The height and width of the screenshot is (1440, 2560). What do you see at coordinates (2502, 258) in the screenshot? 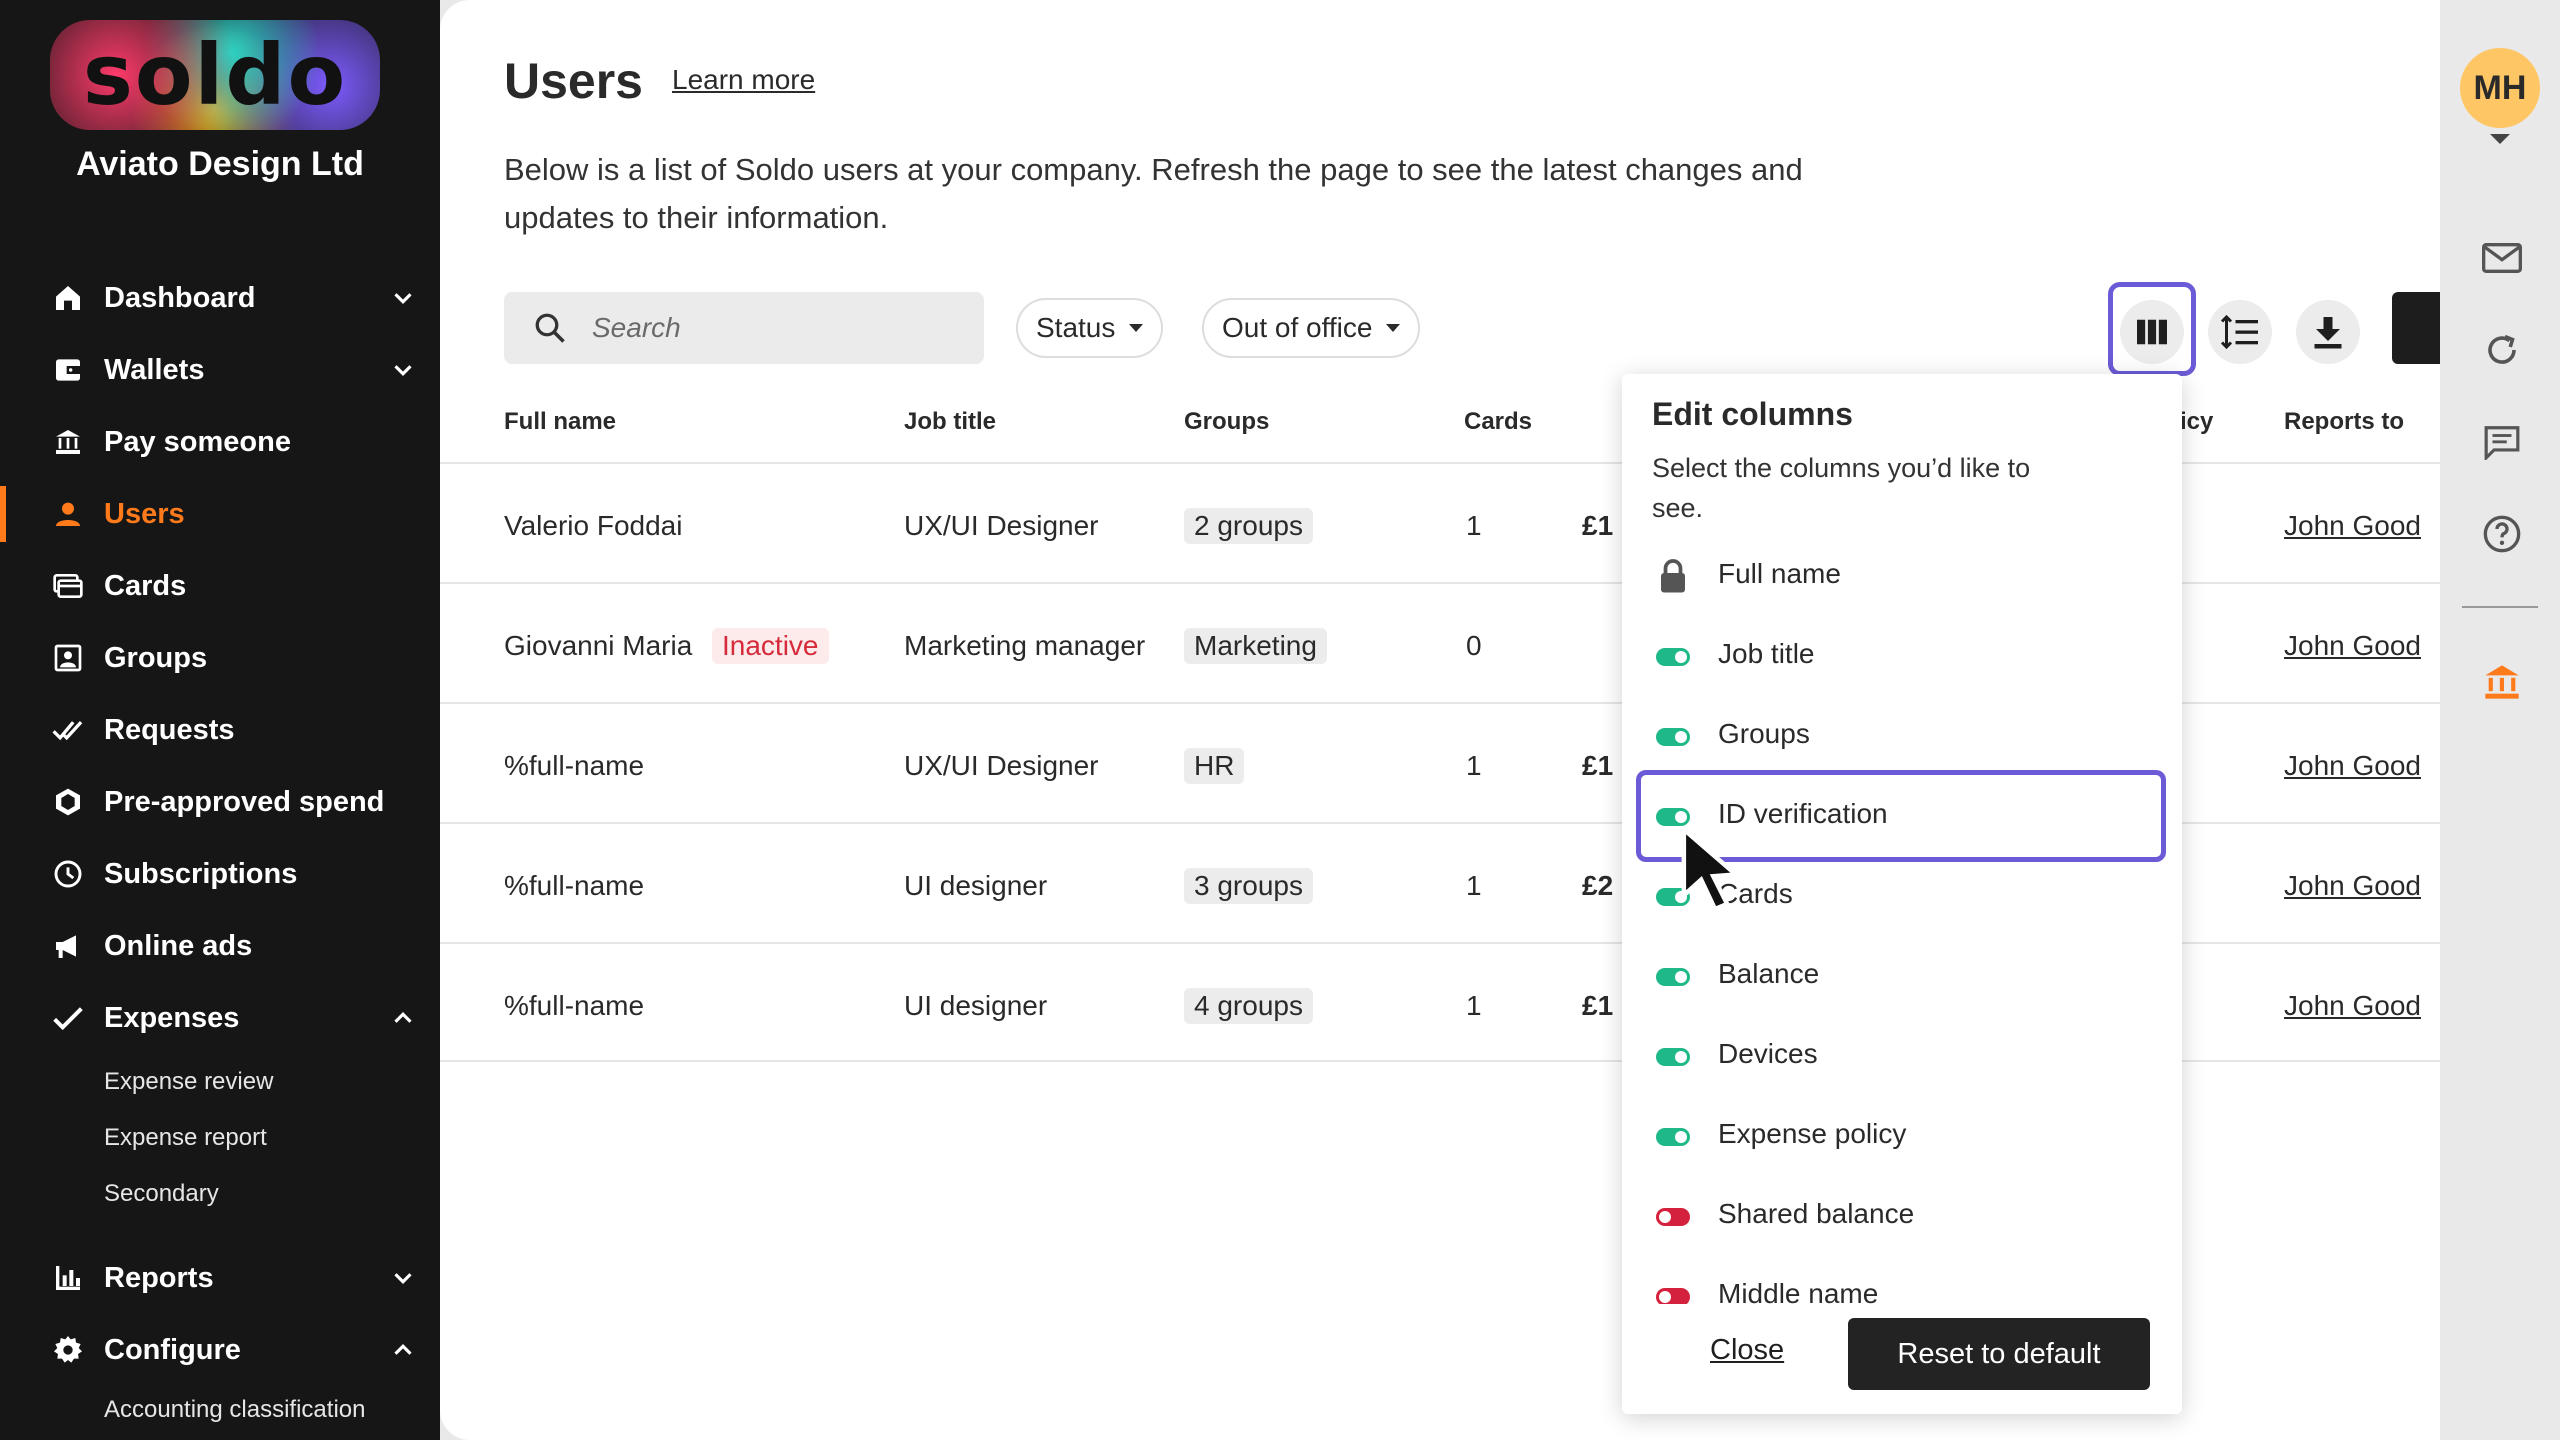
I see `mail-icon` at bounding box center [2502, 258].